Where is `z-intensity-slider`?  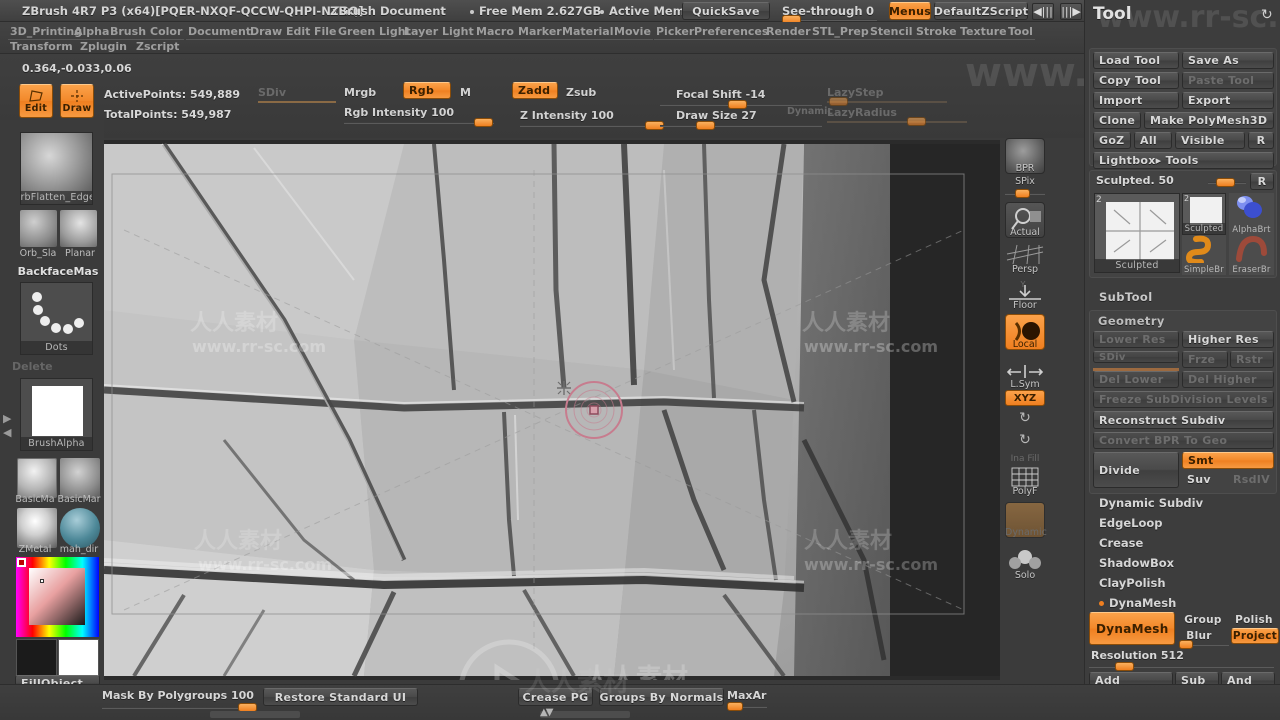
z-intensity-slider is located at coordinates (592, 125).